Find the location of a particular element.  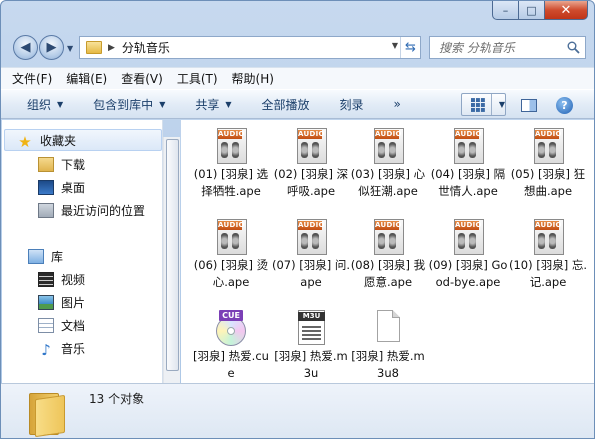

blank-file-icon is located at coordinates (388, 328).